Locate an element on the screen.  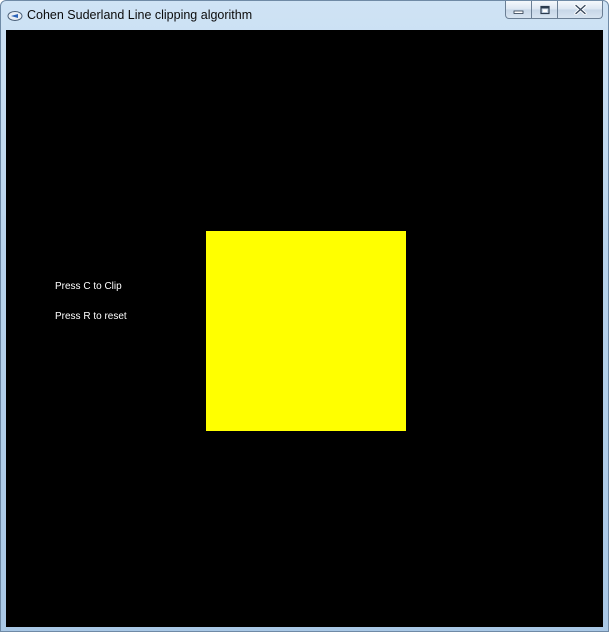
minimize-icon is located at coordinates (518, 12).